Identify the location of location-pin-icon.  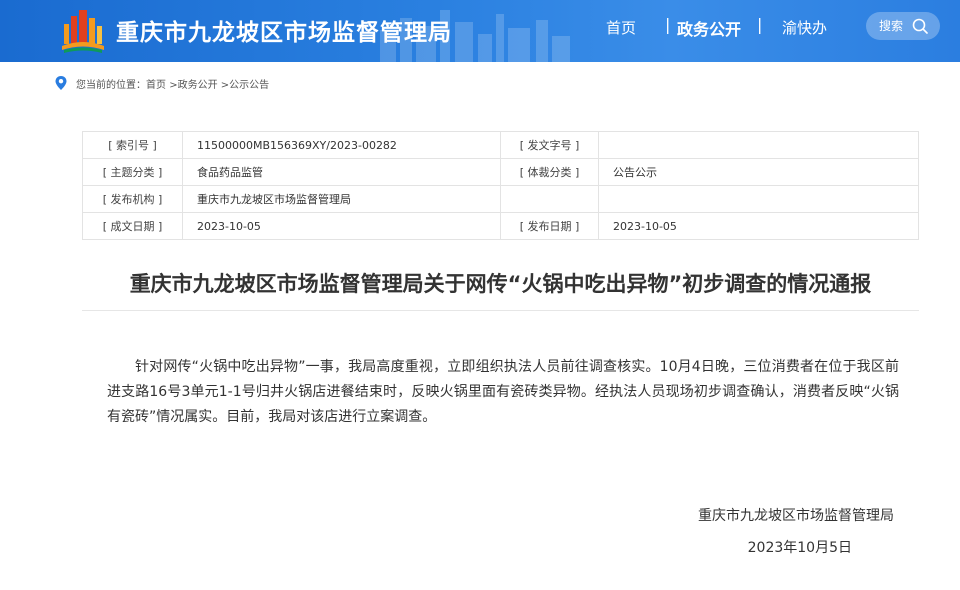
(61, 83).